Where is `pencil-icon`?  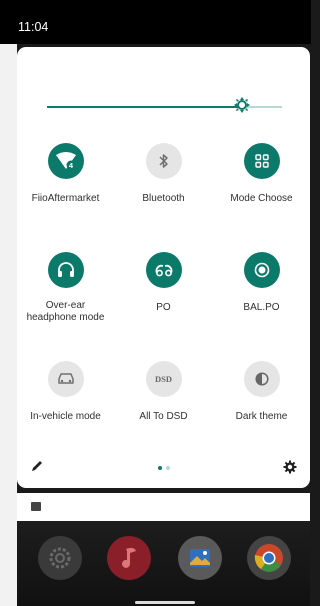
pencil-icon is located at coordinates (37, 466).